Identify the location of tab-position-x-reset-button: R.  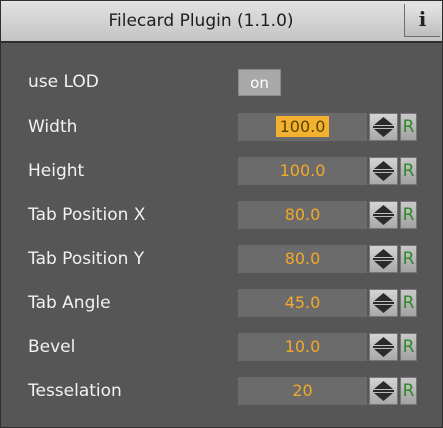
(408, 215).